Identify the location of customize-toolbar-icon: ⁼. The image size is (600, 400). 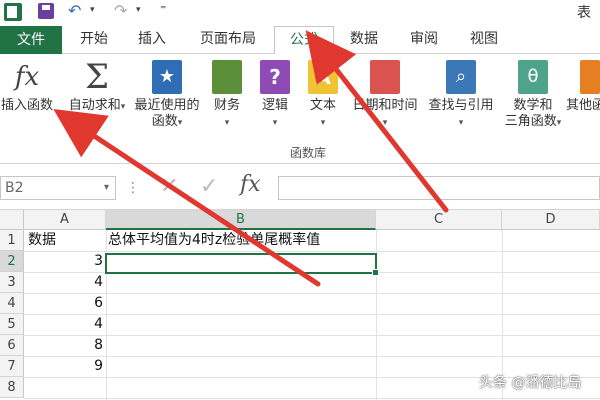
(163, 9).